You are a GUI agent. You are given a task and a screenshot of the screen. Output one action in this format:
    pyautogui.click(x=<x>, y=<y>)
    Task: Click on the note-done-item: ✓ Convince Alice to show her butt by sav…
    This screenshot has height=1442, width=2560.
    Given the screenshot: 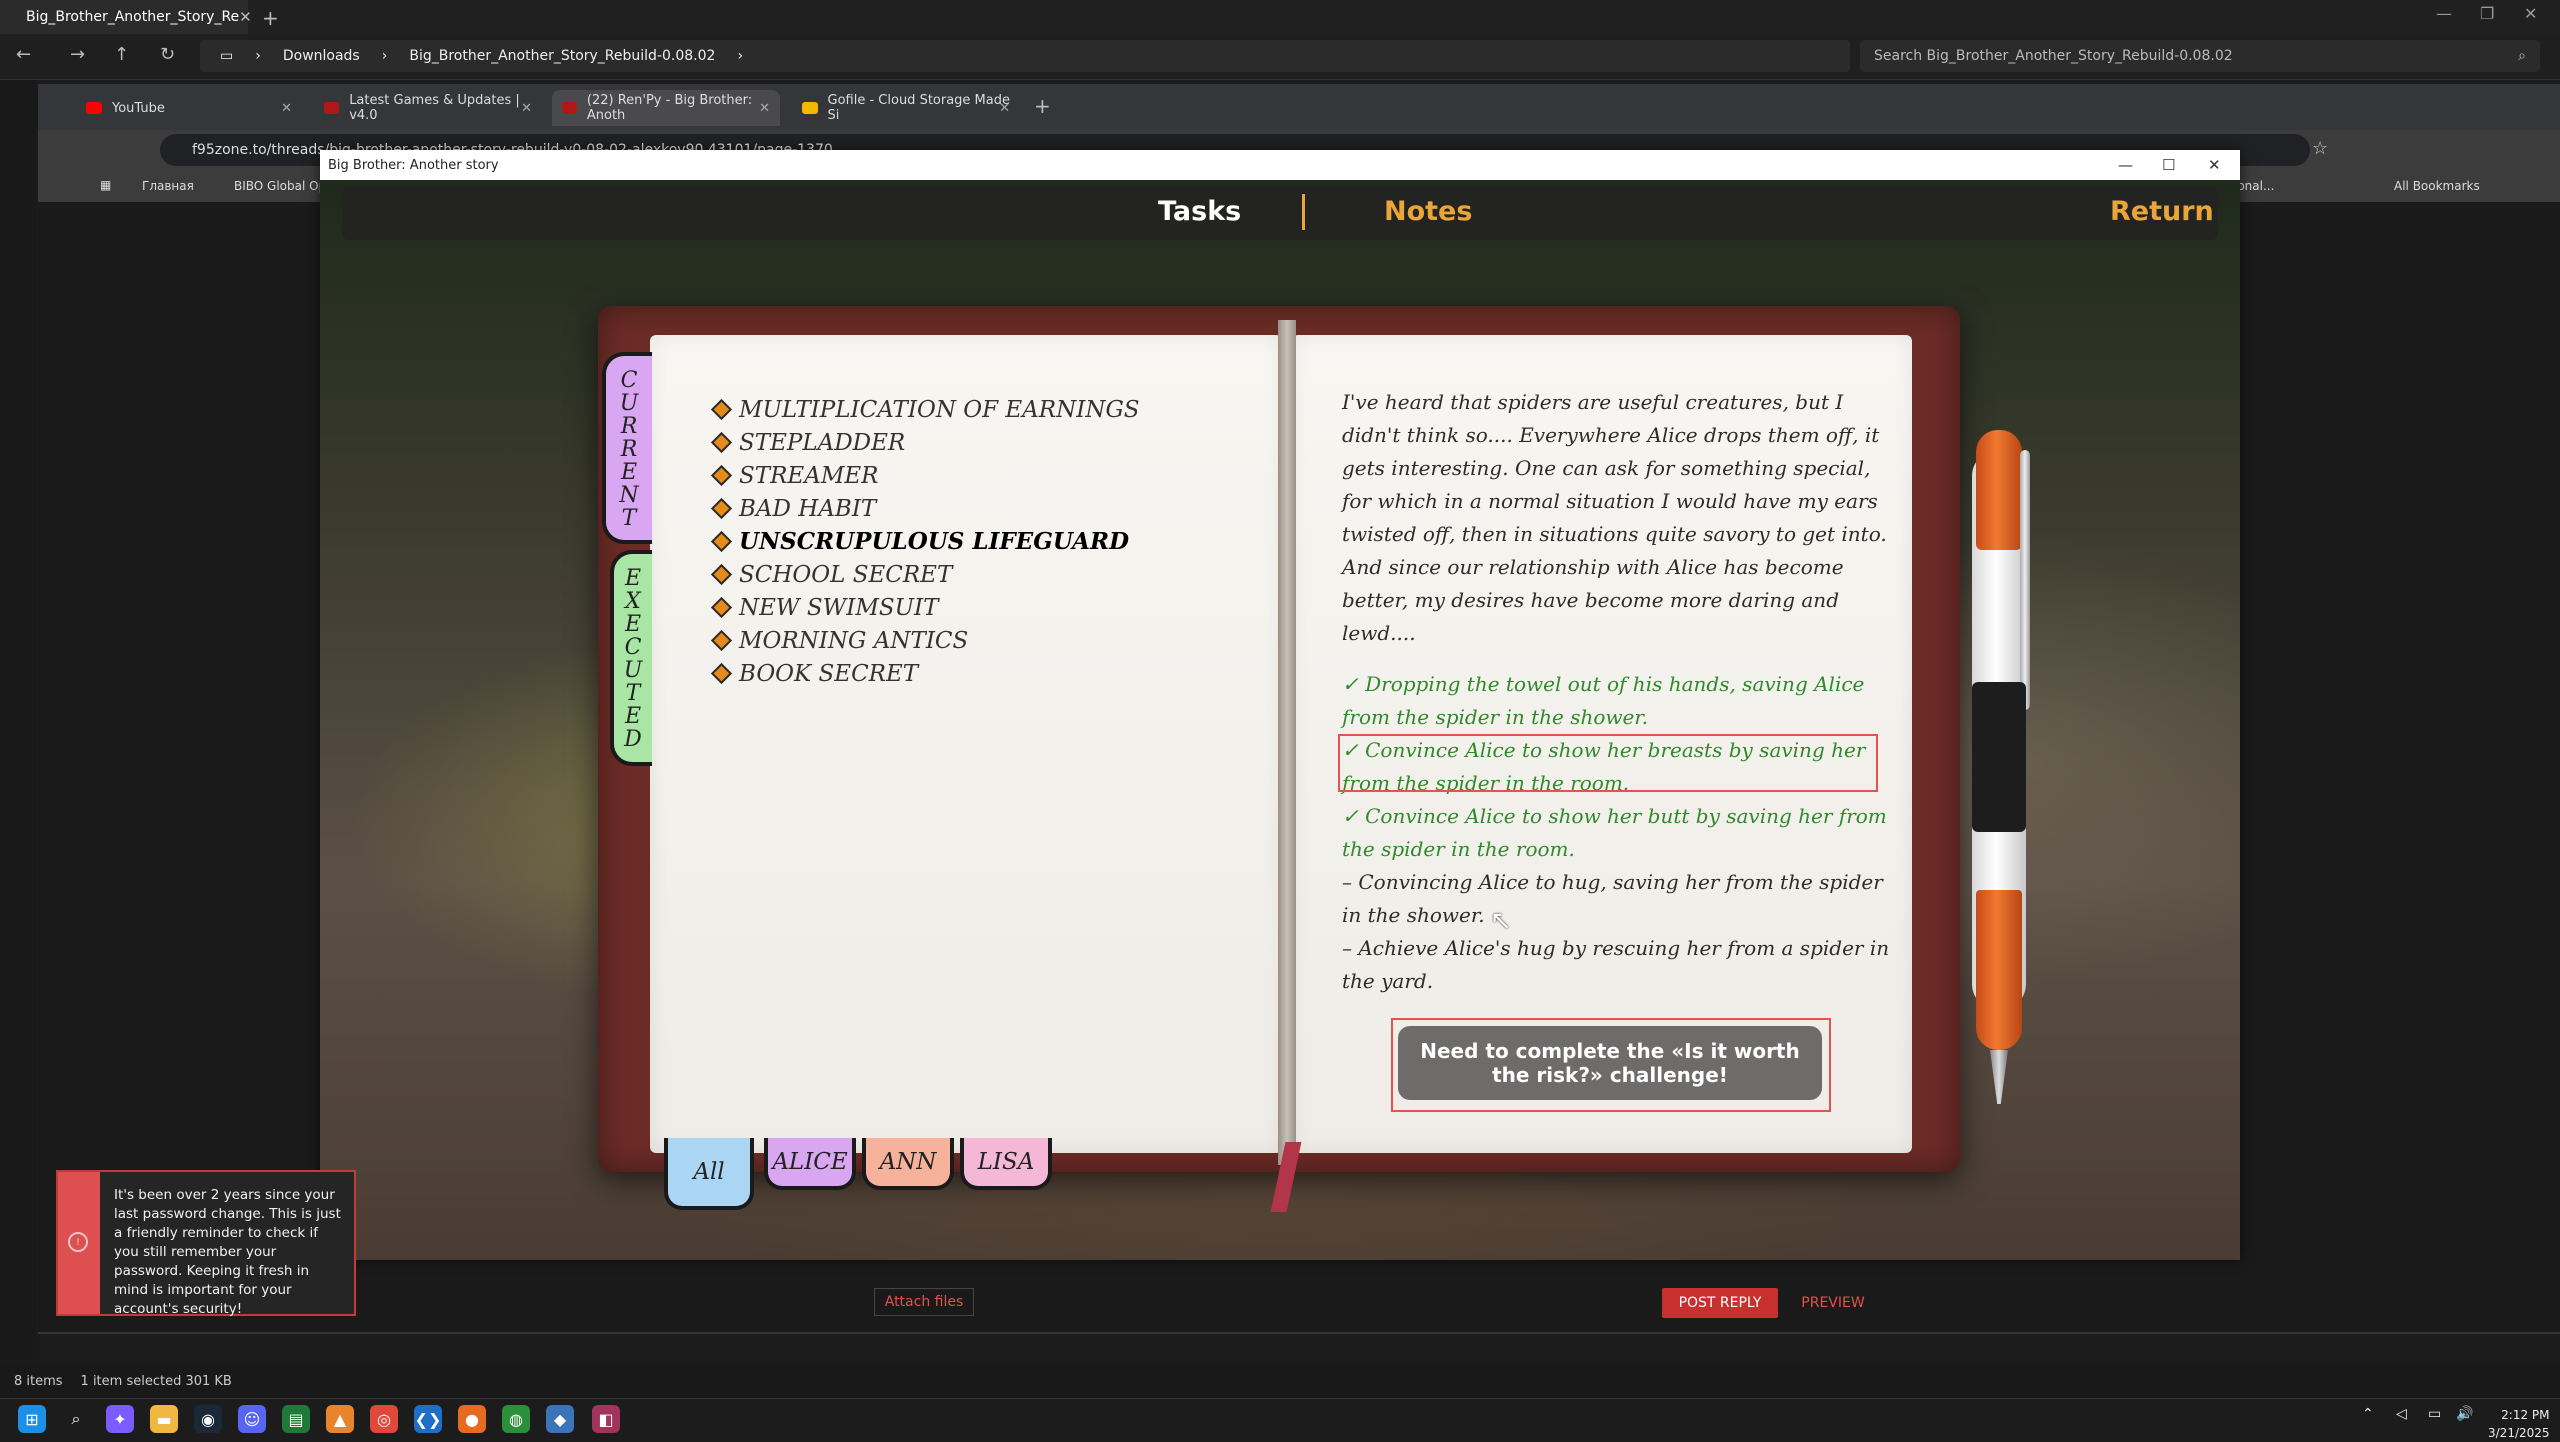 What is the action you would take?
    pyautogui.click(x=1614, y=832)
    